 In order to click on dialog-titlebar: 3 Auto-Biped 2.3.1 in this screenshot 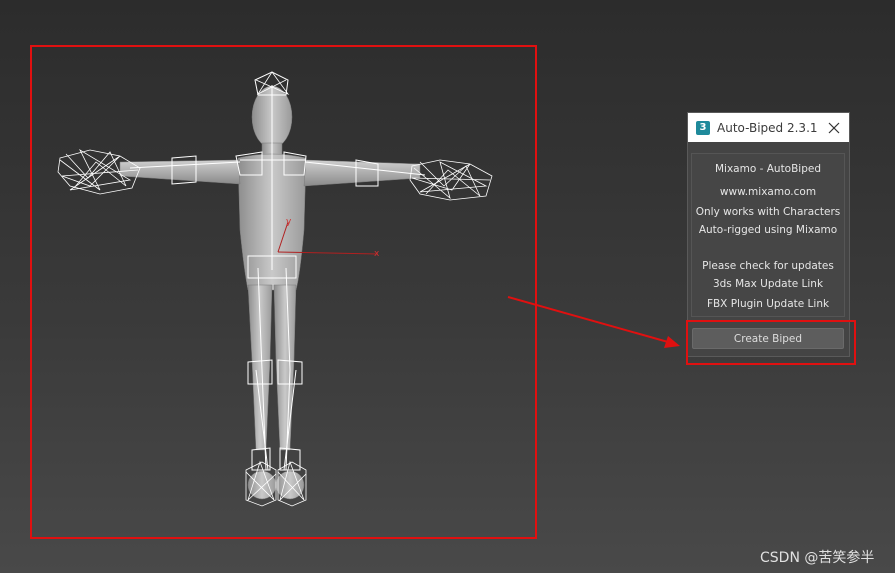, I will do `click(768, 127)`.